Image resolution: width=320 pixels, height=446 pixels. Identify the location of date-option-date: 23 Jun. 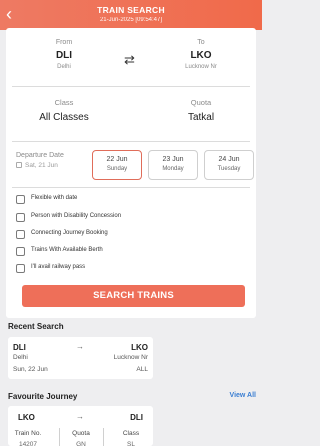
(173, 159).